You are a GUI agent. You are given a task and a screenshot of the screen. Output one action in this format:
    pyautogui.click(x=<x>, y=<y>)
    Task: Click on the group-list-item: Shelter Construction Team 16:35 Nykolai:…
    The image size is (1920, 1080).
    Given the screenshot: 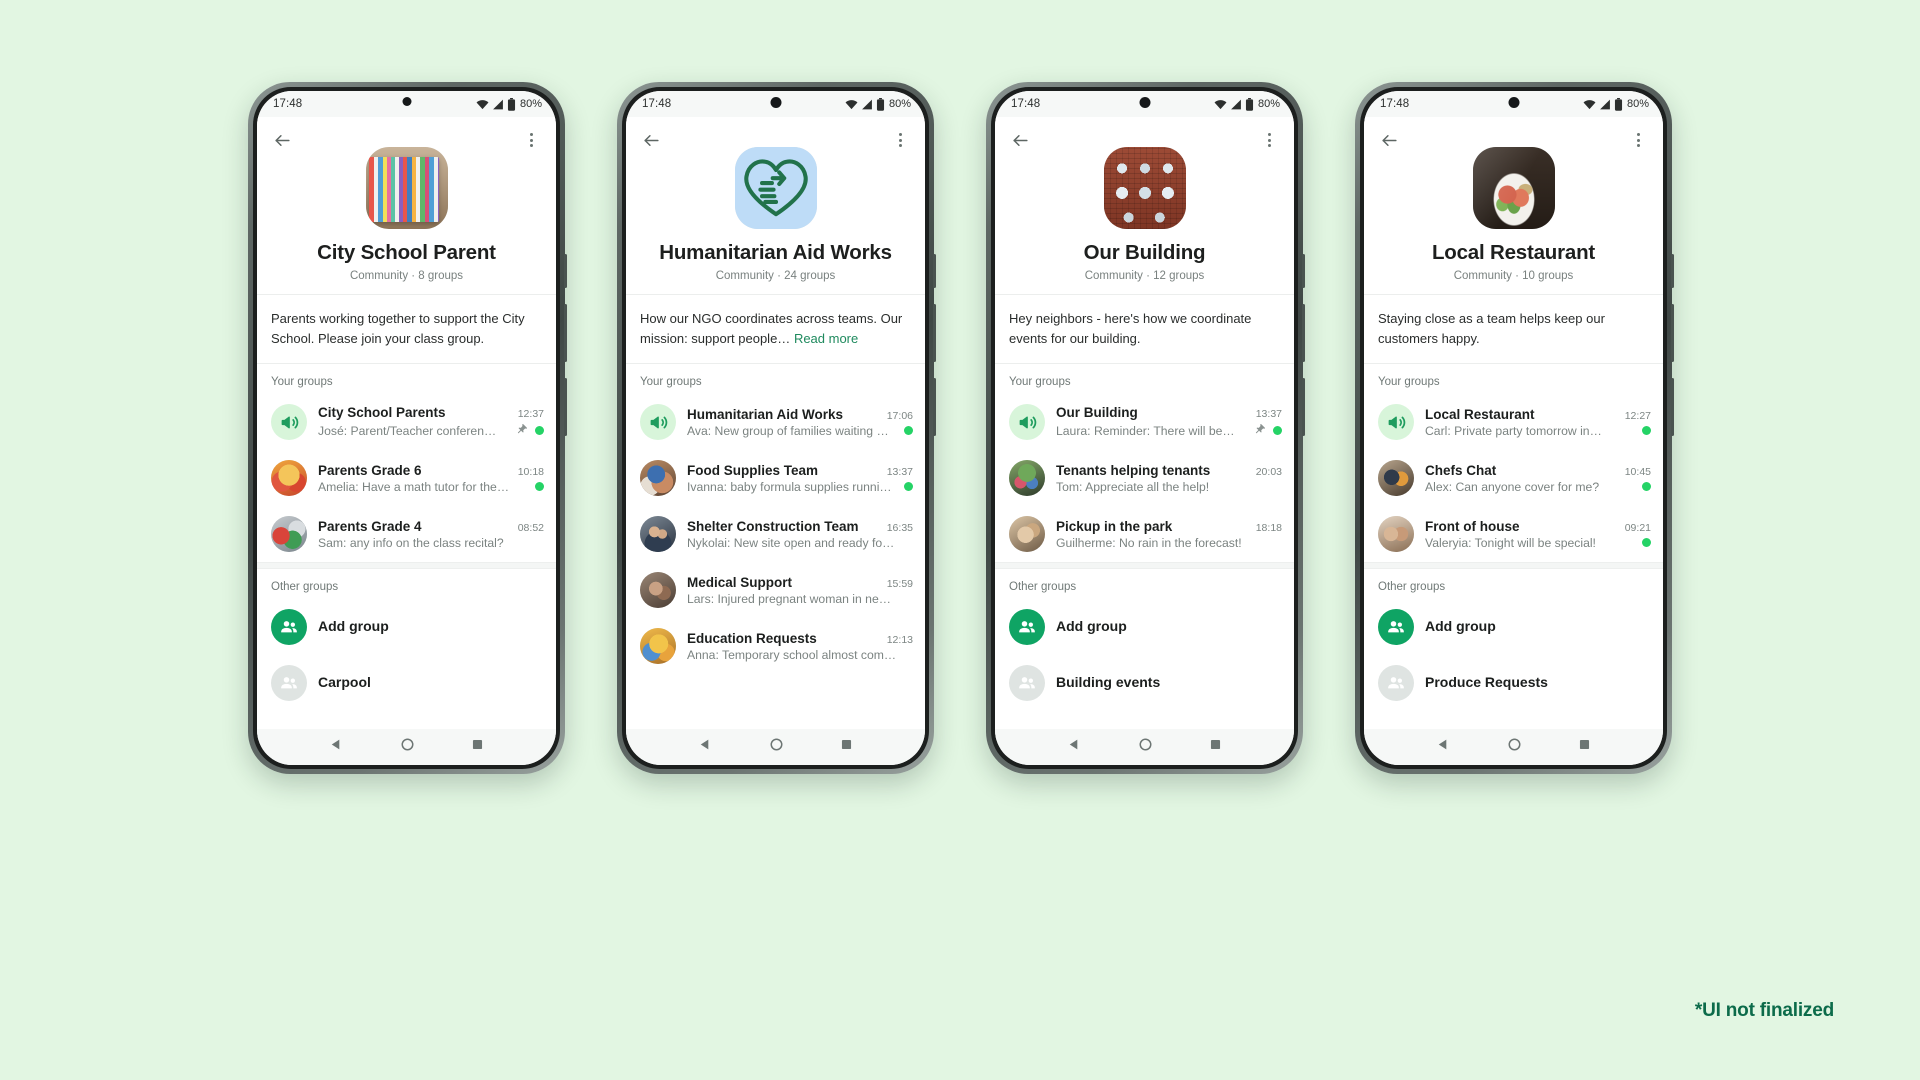 What is the action you would take?
    pyautogui.click(x=775, y=534)
    